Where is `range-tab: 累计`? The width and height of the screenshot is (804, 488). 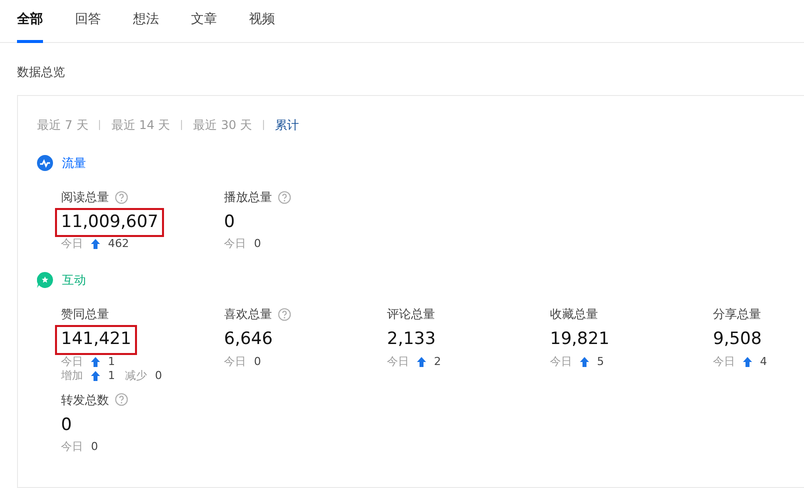
range-tab: 累计 is located at coordinates (287, 125).